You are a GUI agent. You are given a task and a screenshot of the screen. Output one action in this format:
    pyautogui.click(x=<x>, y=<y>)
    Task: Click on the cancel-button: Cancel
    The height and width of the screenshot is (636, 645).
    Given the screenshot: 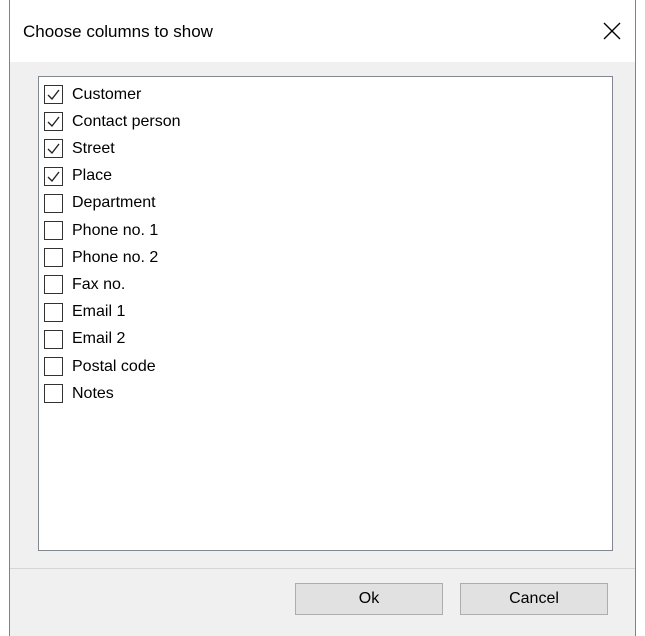 What is the action you would take?
    pyautogui.click(x=534, y=599)
    